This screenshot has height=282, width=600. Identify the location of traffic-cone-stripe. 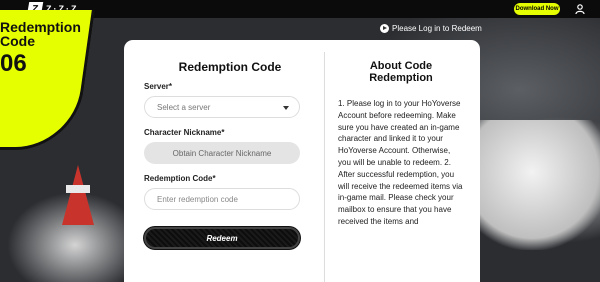
(78, 189).